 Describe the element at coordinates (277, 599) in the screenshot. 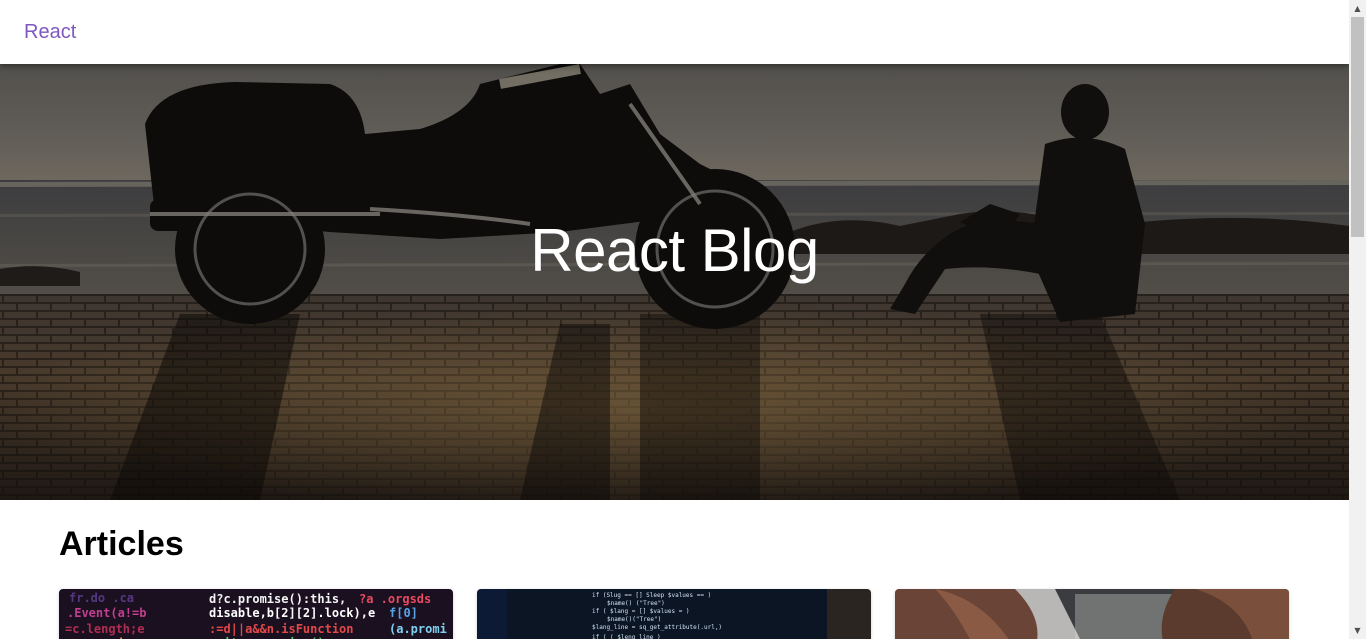

I see `svg-text: d?c.promise():this,` at that location.